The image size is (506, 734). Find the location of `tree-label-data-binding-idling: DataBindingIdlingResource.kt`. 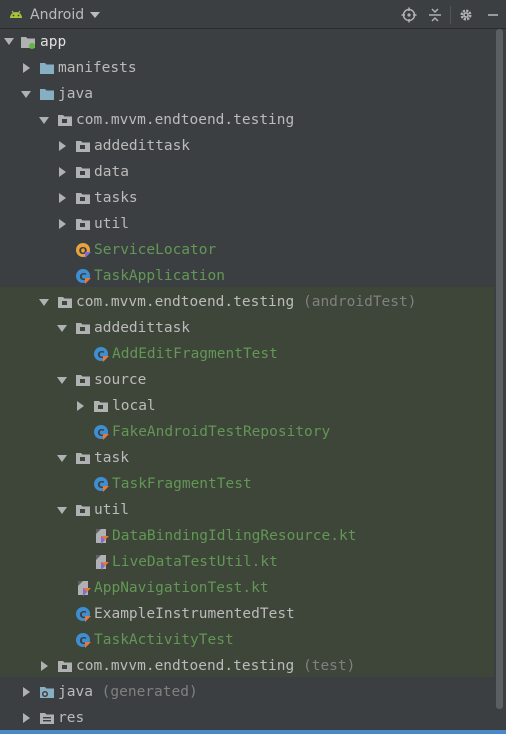

tree-label-data-binding-idling: DataBindingIdlingResource.kt is located at coordinates (234, 536).